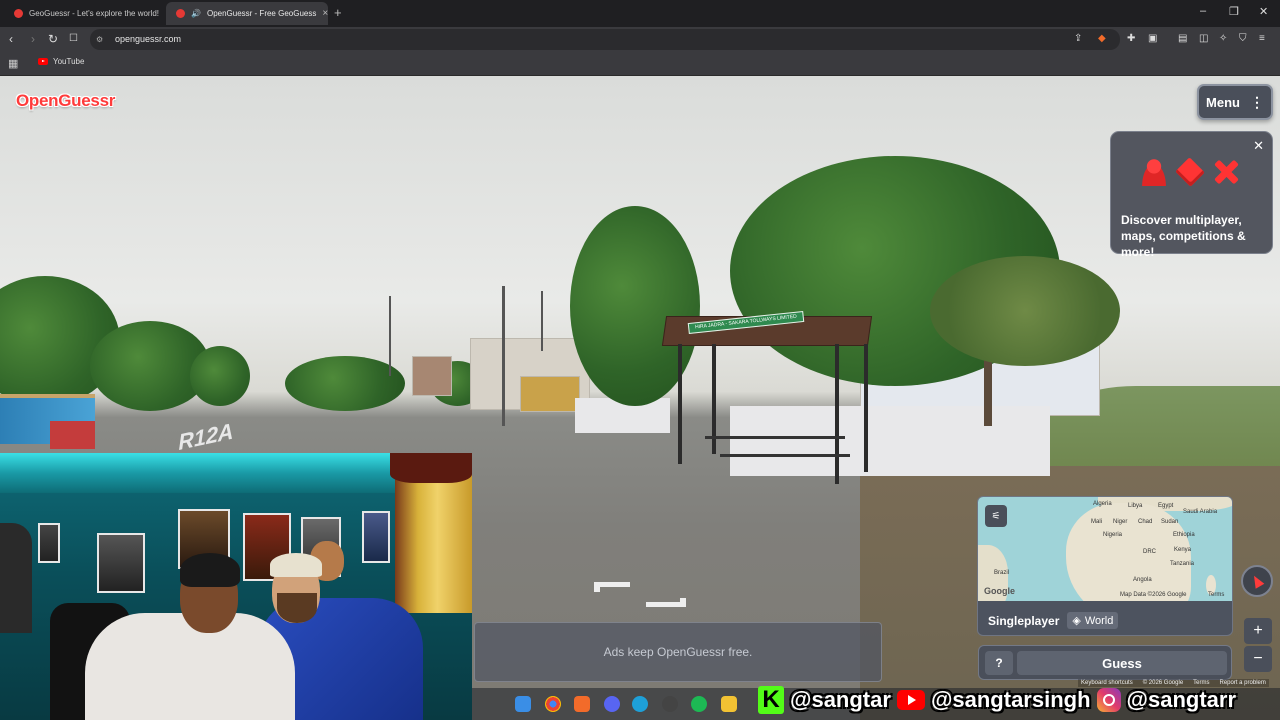 The width and height of the screenshot is (1280, 720). I want to click on layers-icon: ◈, so click(1076, 621).